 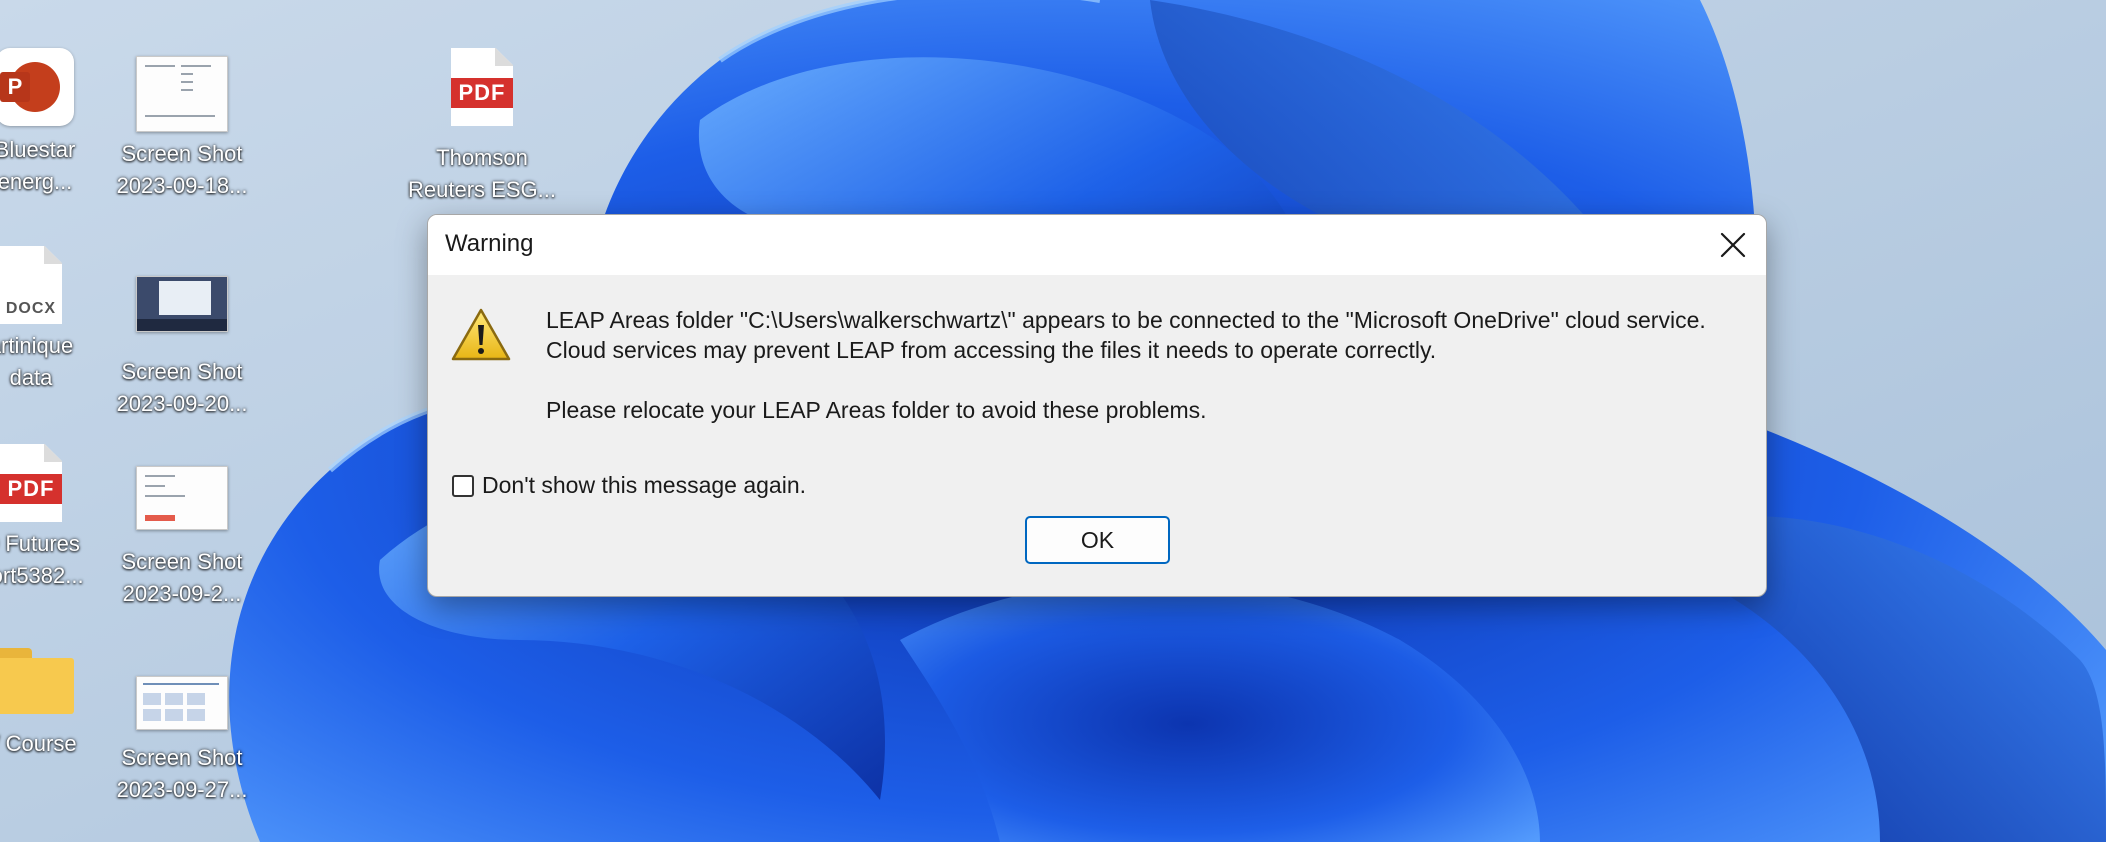 I want to click on close-icon, so click(x=1733, y=245).